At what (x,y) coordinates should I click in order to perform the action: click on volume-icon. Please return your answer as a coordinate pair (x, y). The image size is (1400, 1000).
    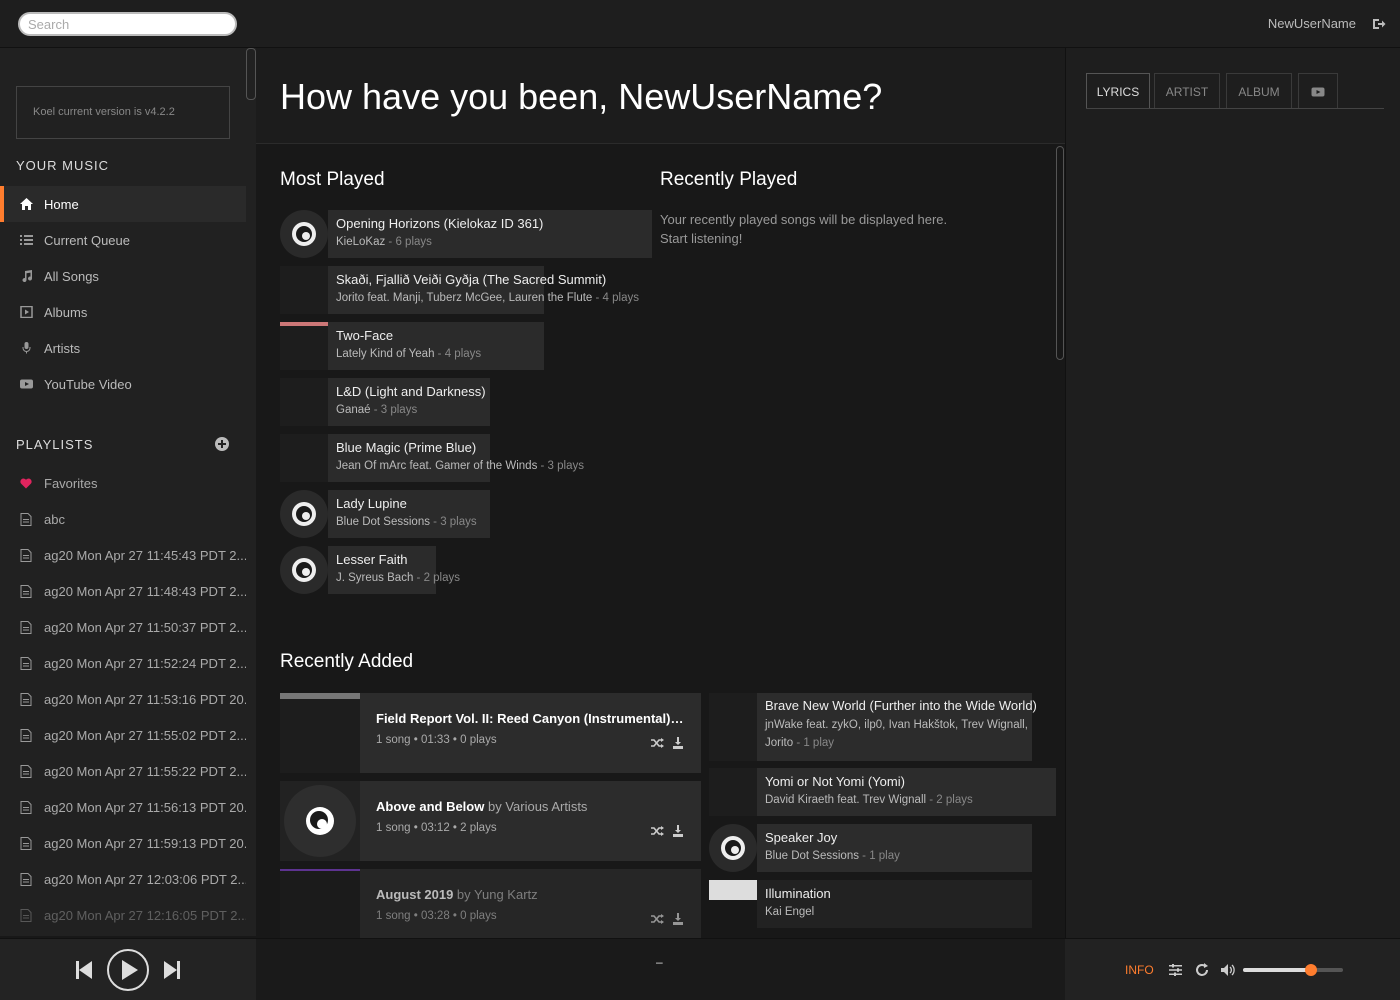
    Looking at the image, I should click on (1228, 970).